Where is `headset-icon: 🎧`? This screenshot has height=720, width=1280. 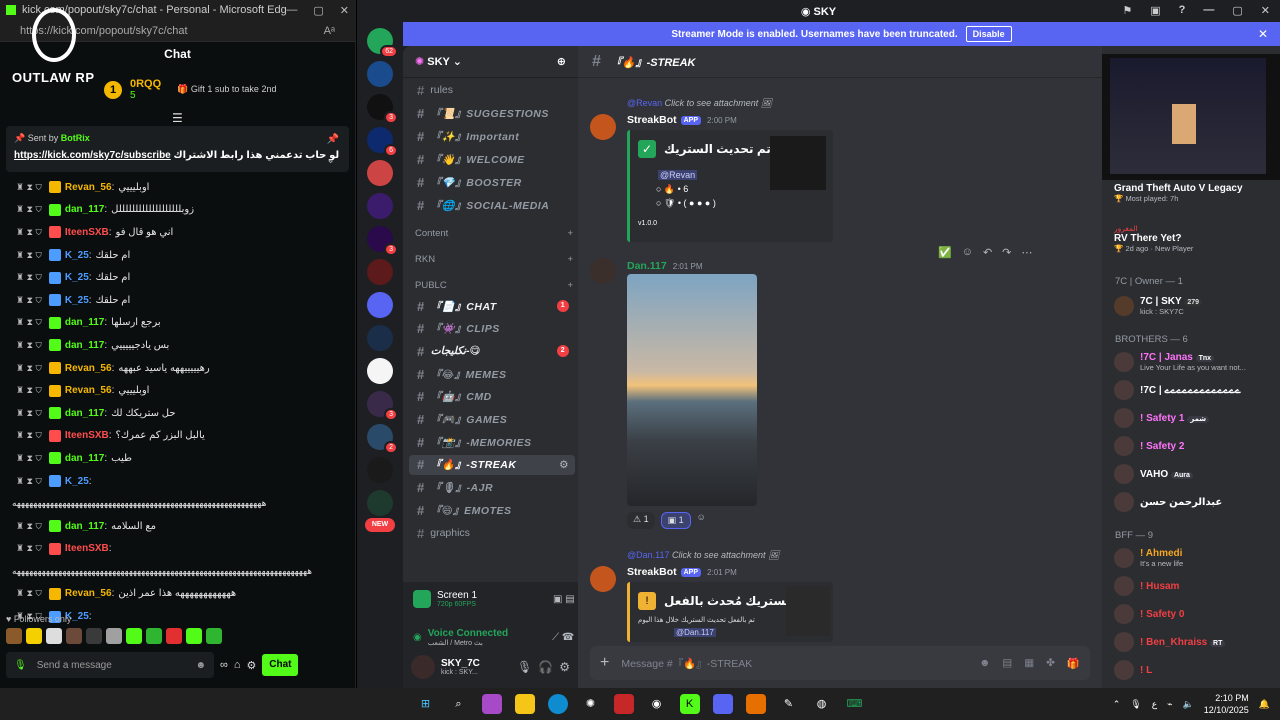 headset-icon: 🎧 is located at coordinates (545, 667).